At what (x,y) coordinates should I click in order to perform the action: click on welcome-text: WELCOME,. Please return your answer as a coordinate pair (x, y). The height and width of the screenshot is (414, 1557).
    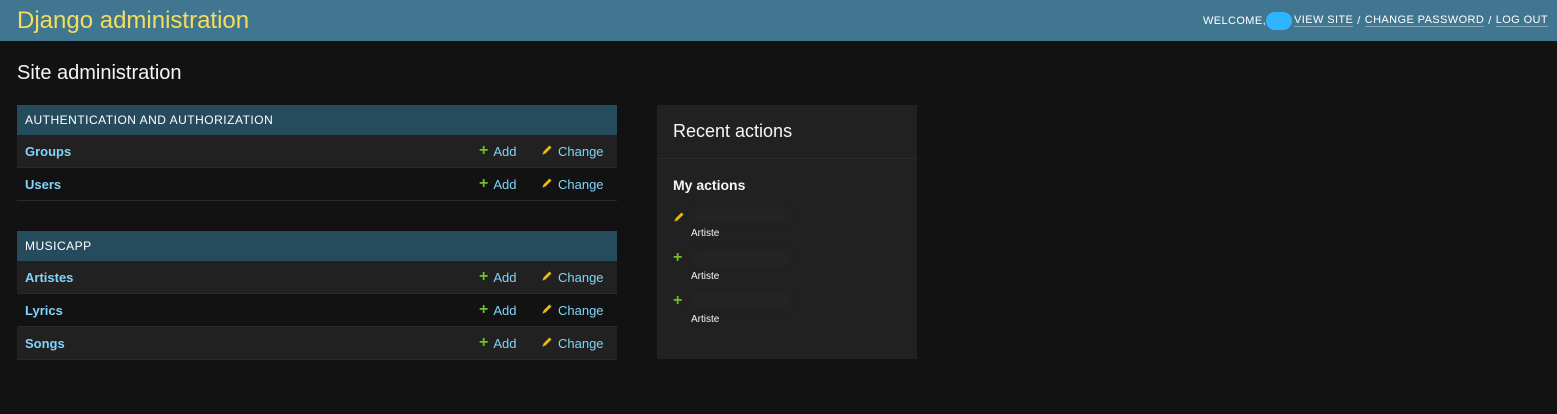
    Looking at the image, I should click on (1234, 20).